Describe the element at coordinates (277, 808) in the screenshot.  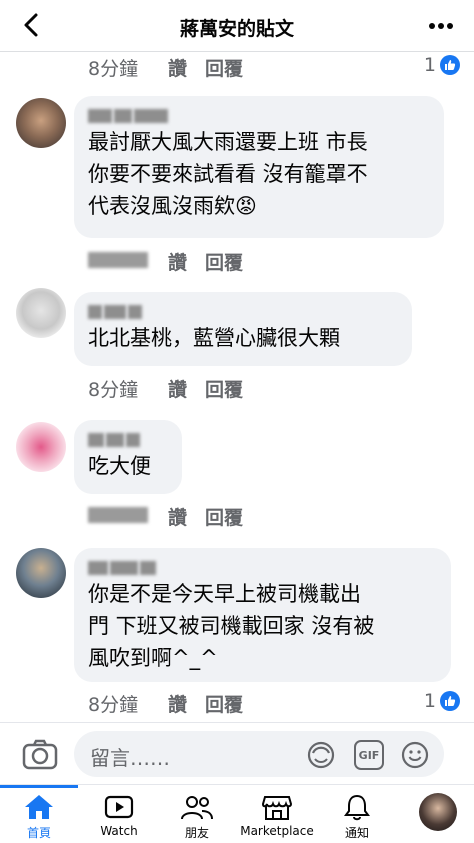
I see `marketplace-icon` at that location.